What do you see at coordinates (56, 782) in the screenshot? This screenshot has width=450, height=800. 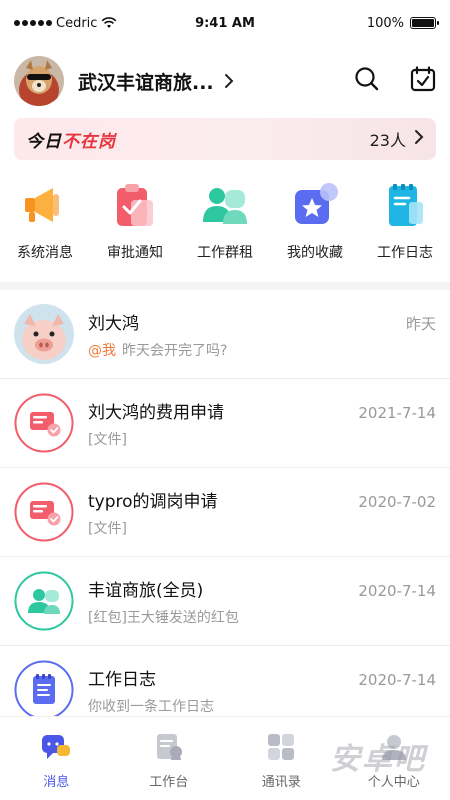 I see `tab-label: 消息` at bounding box center [56, 782].